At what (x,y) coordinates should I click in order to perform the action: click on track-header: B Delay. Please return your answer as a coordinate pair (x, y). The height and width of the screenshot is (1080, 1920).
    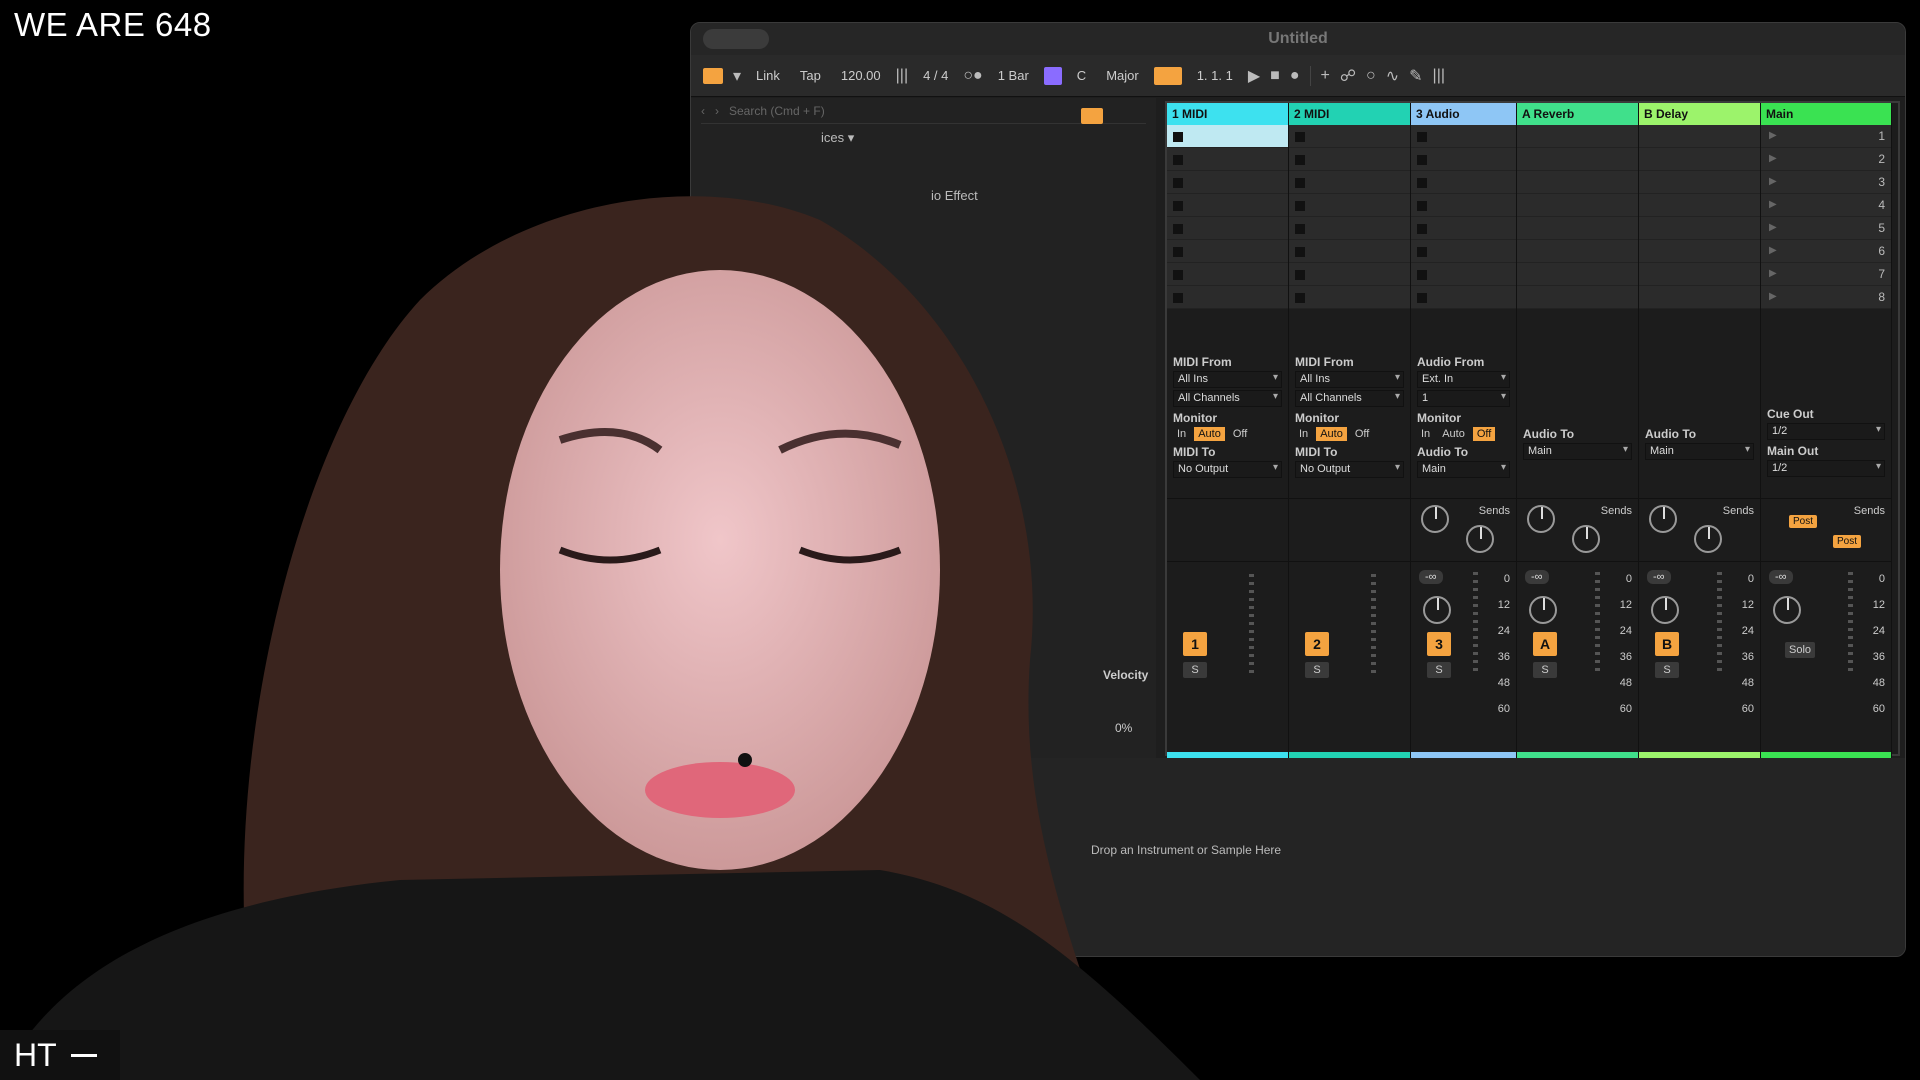
    Looking at the image, I should click on (1699, 114).